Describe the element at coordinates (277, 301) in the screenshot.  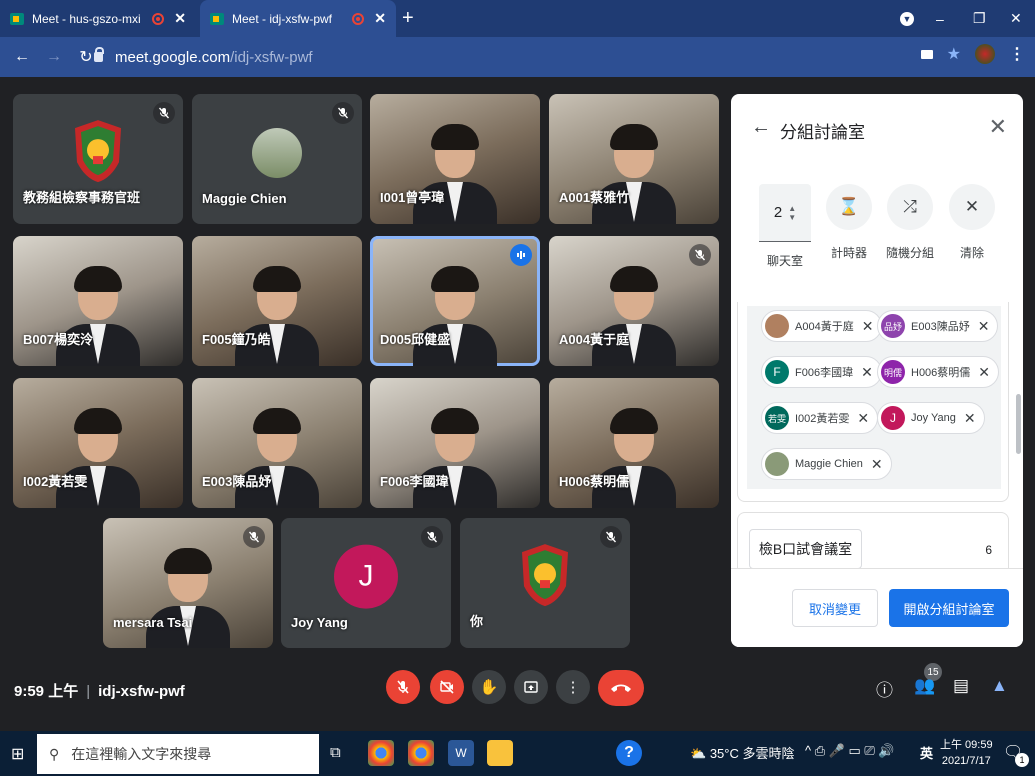
I see `participant-tile: F005鐘乃皓` at that location.